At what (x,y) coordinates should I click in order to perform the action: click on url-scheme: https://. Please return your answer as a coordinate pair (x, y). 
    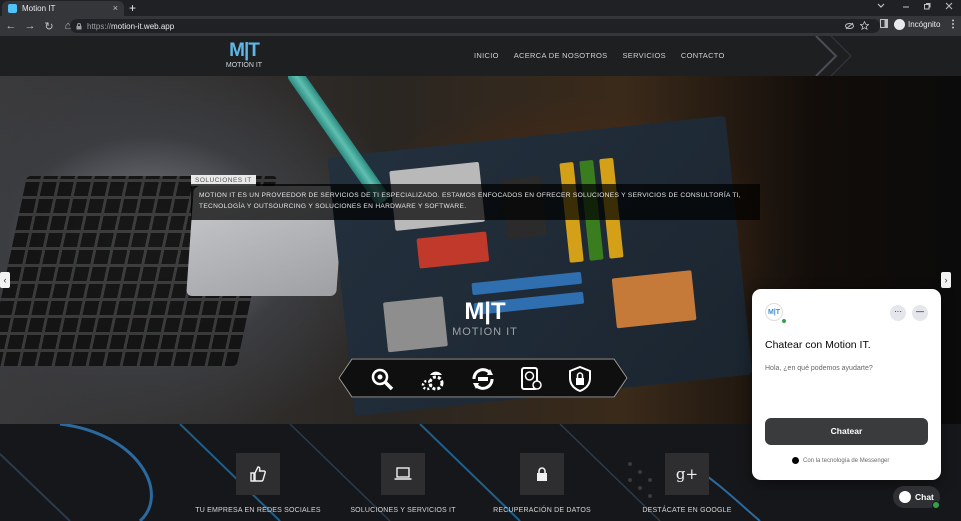
    Looking at the image, I should click on (99, 26).